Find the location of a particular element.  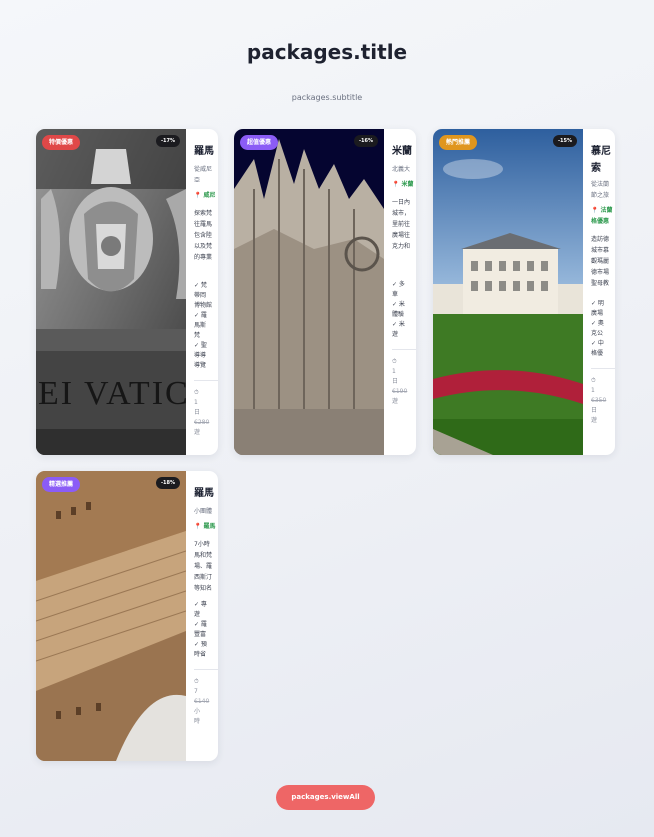

description-line: 里前往 is located at coordinates (401, 224).